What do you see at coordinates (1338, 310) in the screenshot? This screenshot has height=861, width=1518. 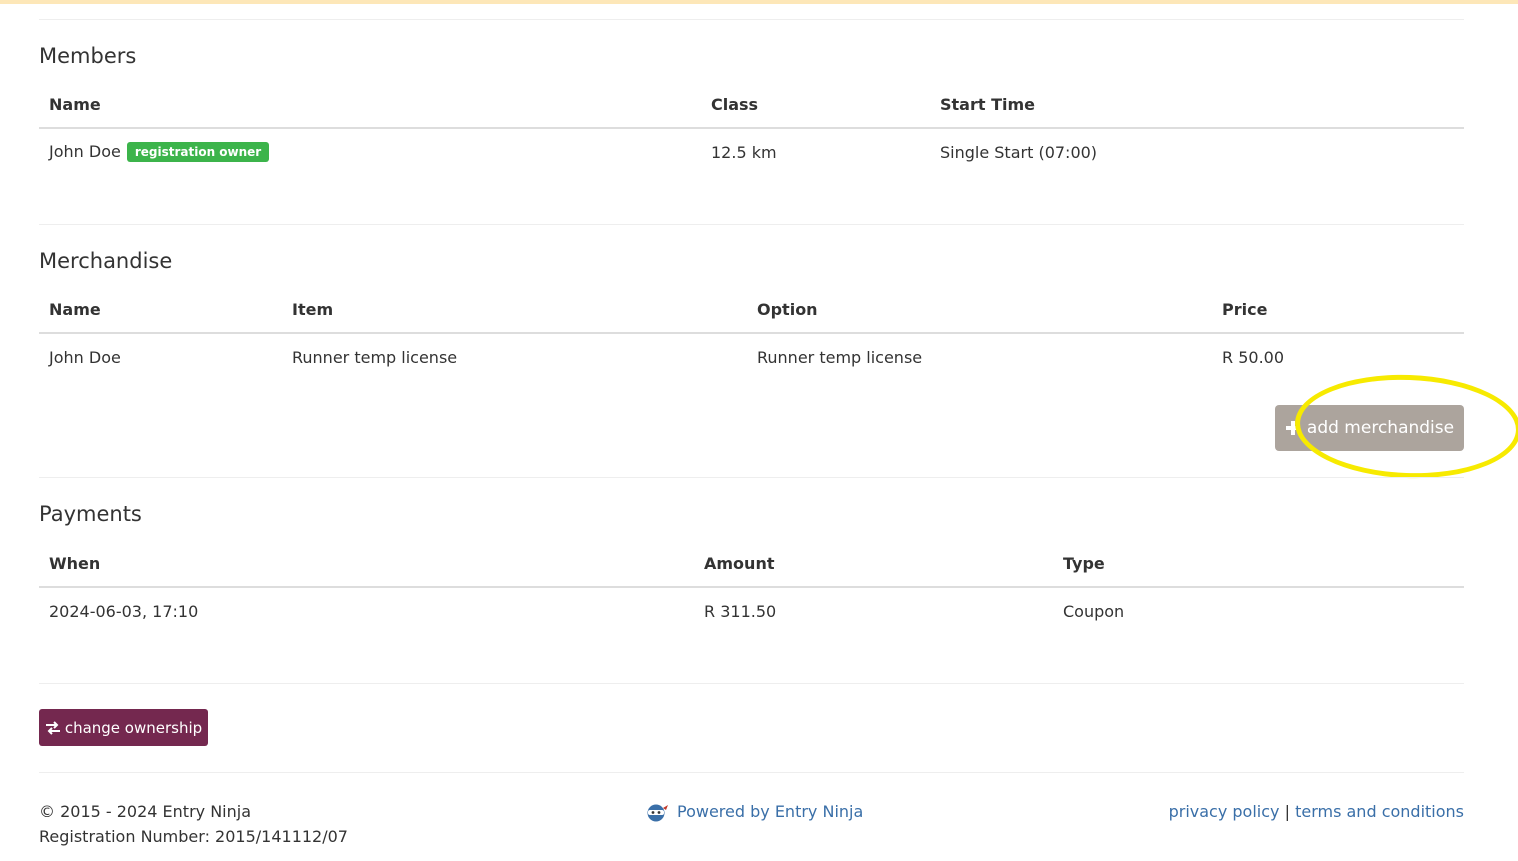 I see `column-header-price: Price` at bounding box center [1338, 310].